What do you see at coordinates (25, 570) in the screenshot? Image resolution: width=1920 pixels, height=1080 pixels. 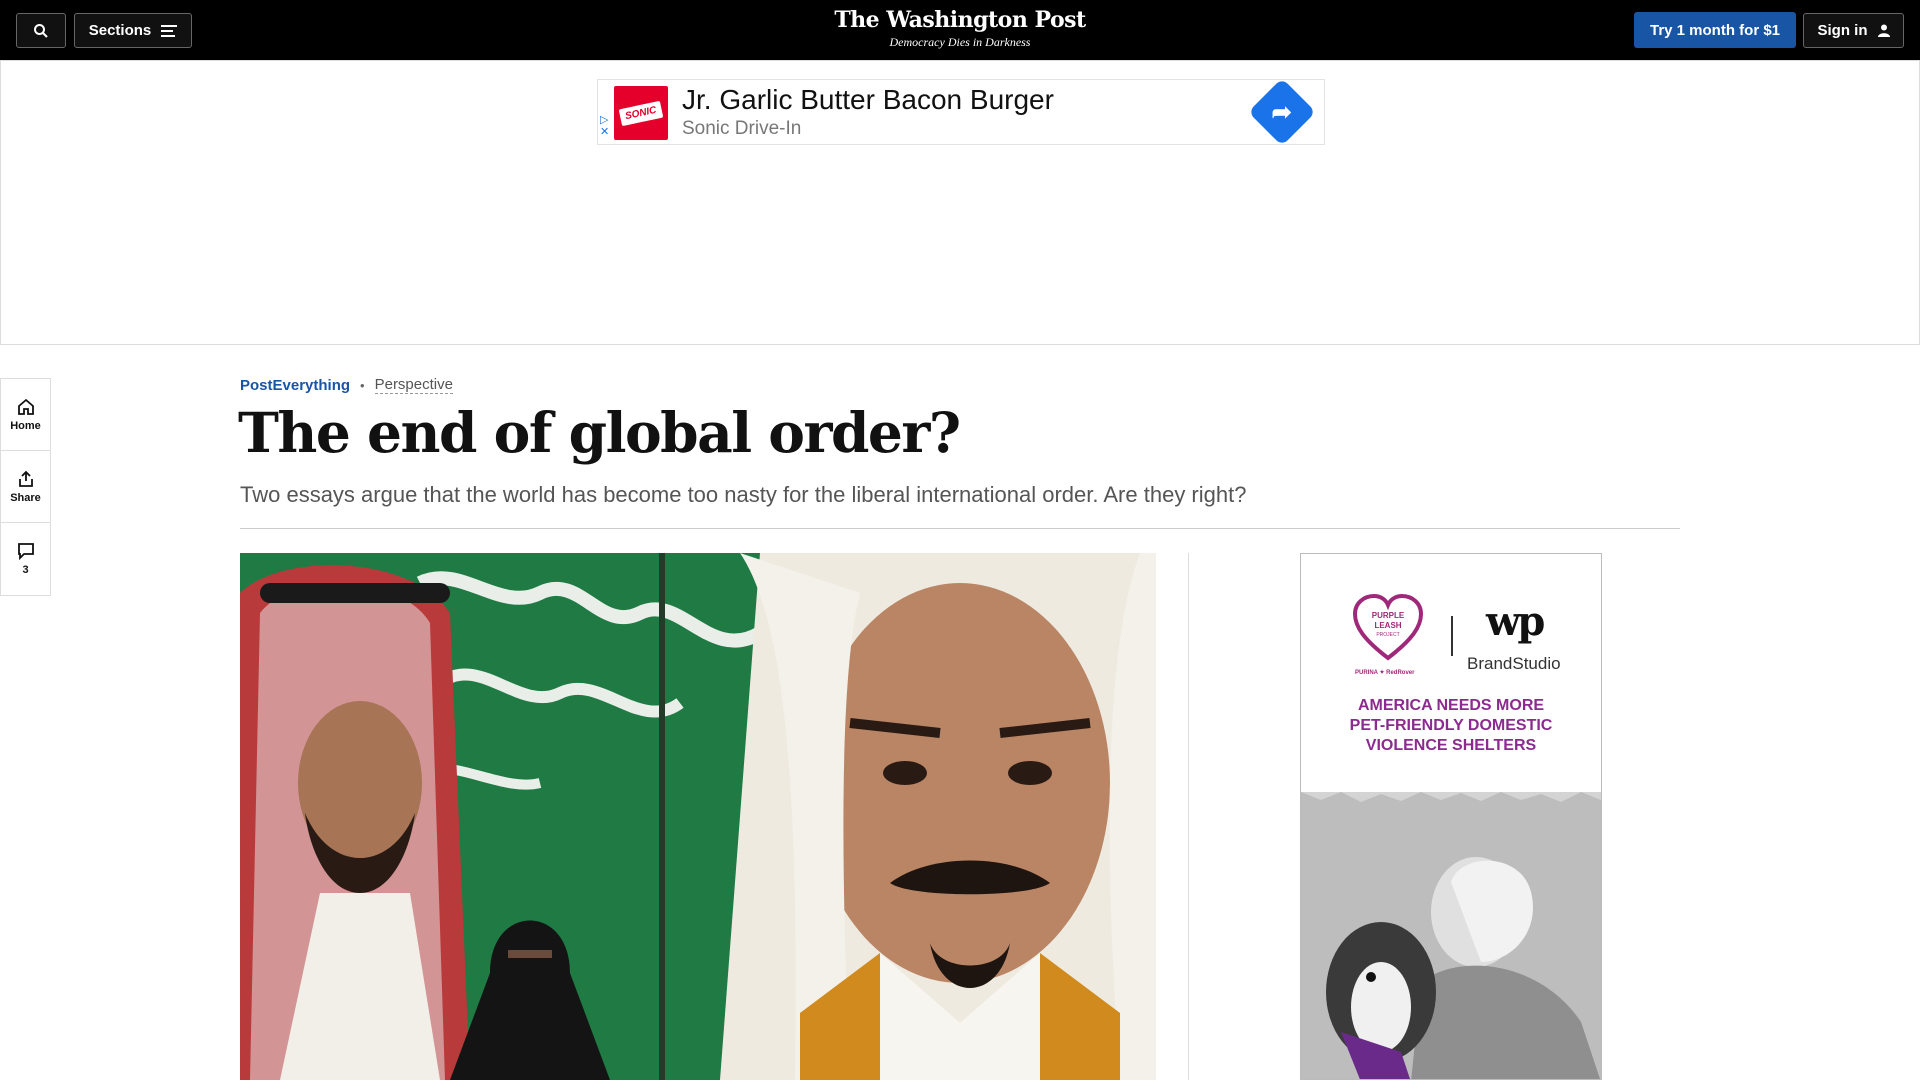 I see `comments-count: 3` at bounding box center [25, 570].